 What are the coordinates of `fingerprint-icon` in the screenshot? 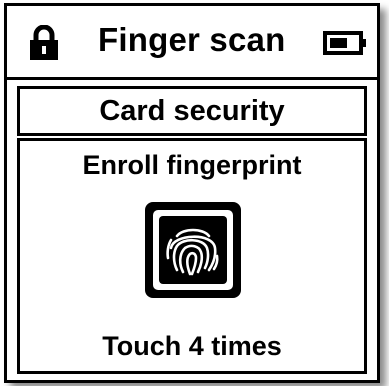 It's located at (193, 250).